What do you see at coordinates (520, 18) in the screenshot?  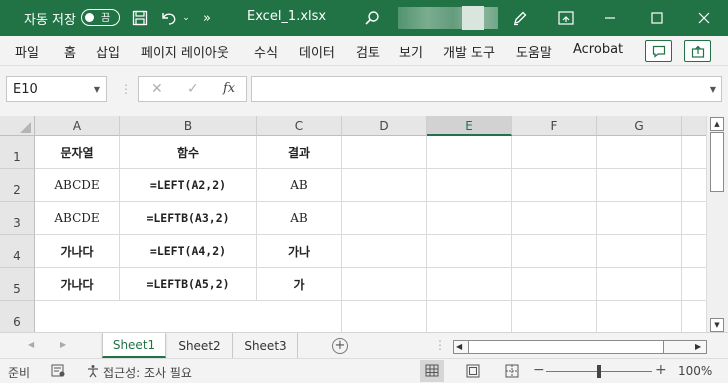 I see `pen-icon` at bounding box center [520, 18].